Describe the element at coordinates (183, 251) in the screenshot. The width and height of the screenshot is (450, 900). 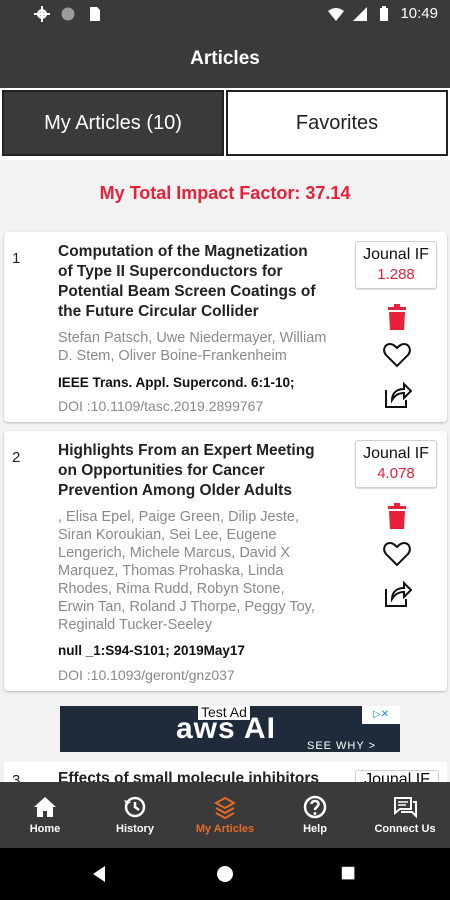
I see `article-title-line: Computation of the Magnetization` at that location.